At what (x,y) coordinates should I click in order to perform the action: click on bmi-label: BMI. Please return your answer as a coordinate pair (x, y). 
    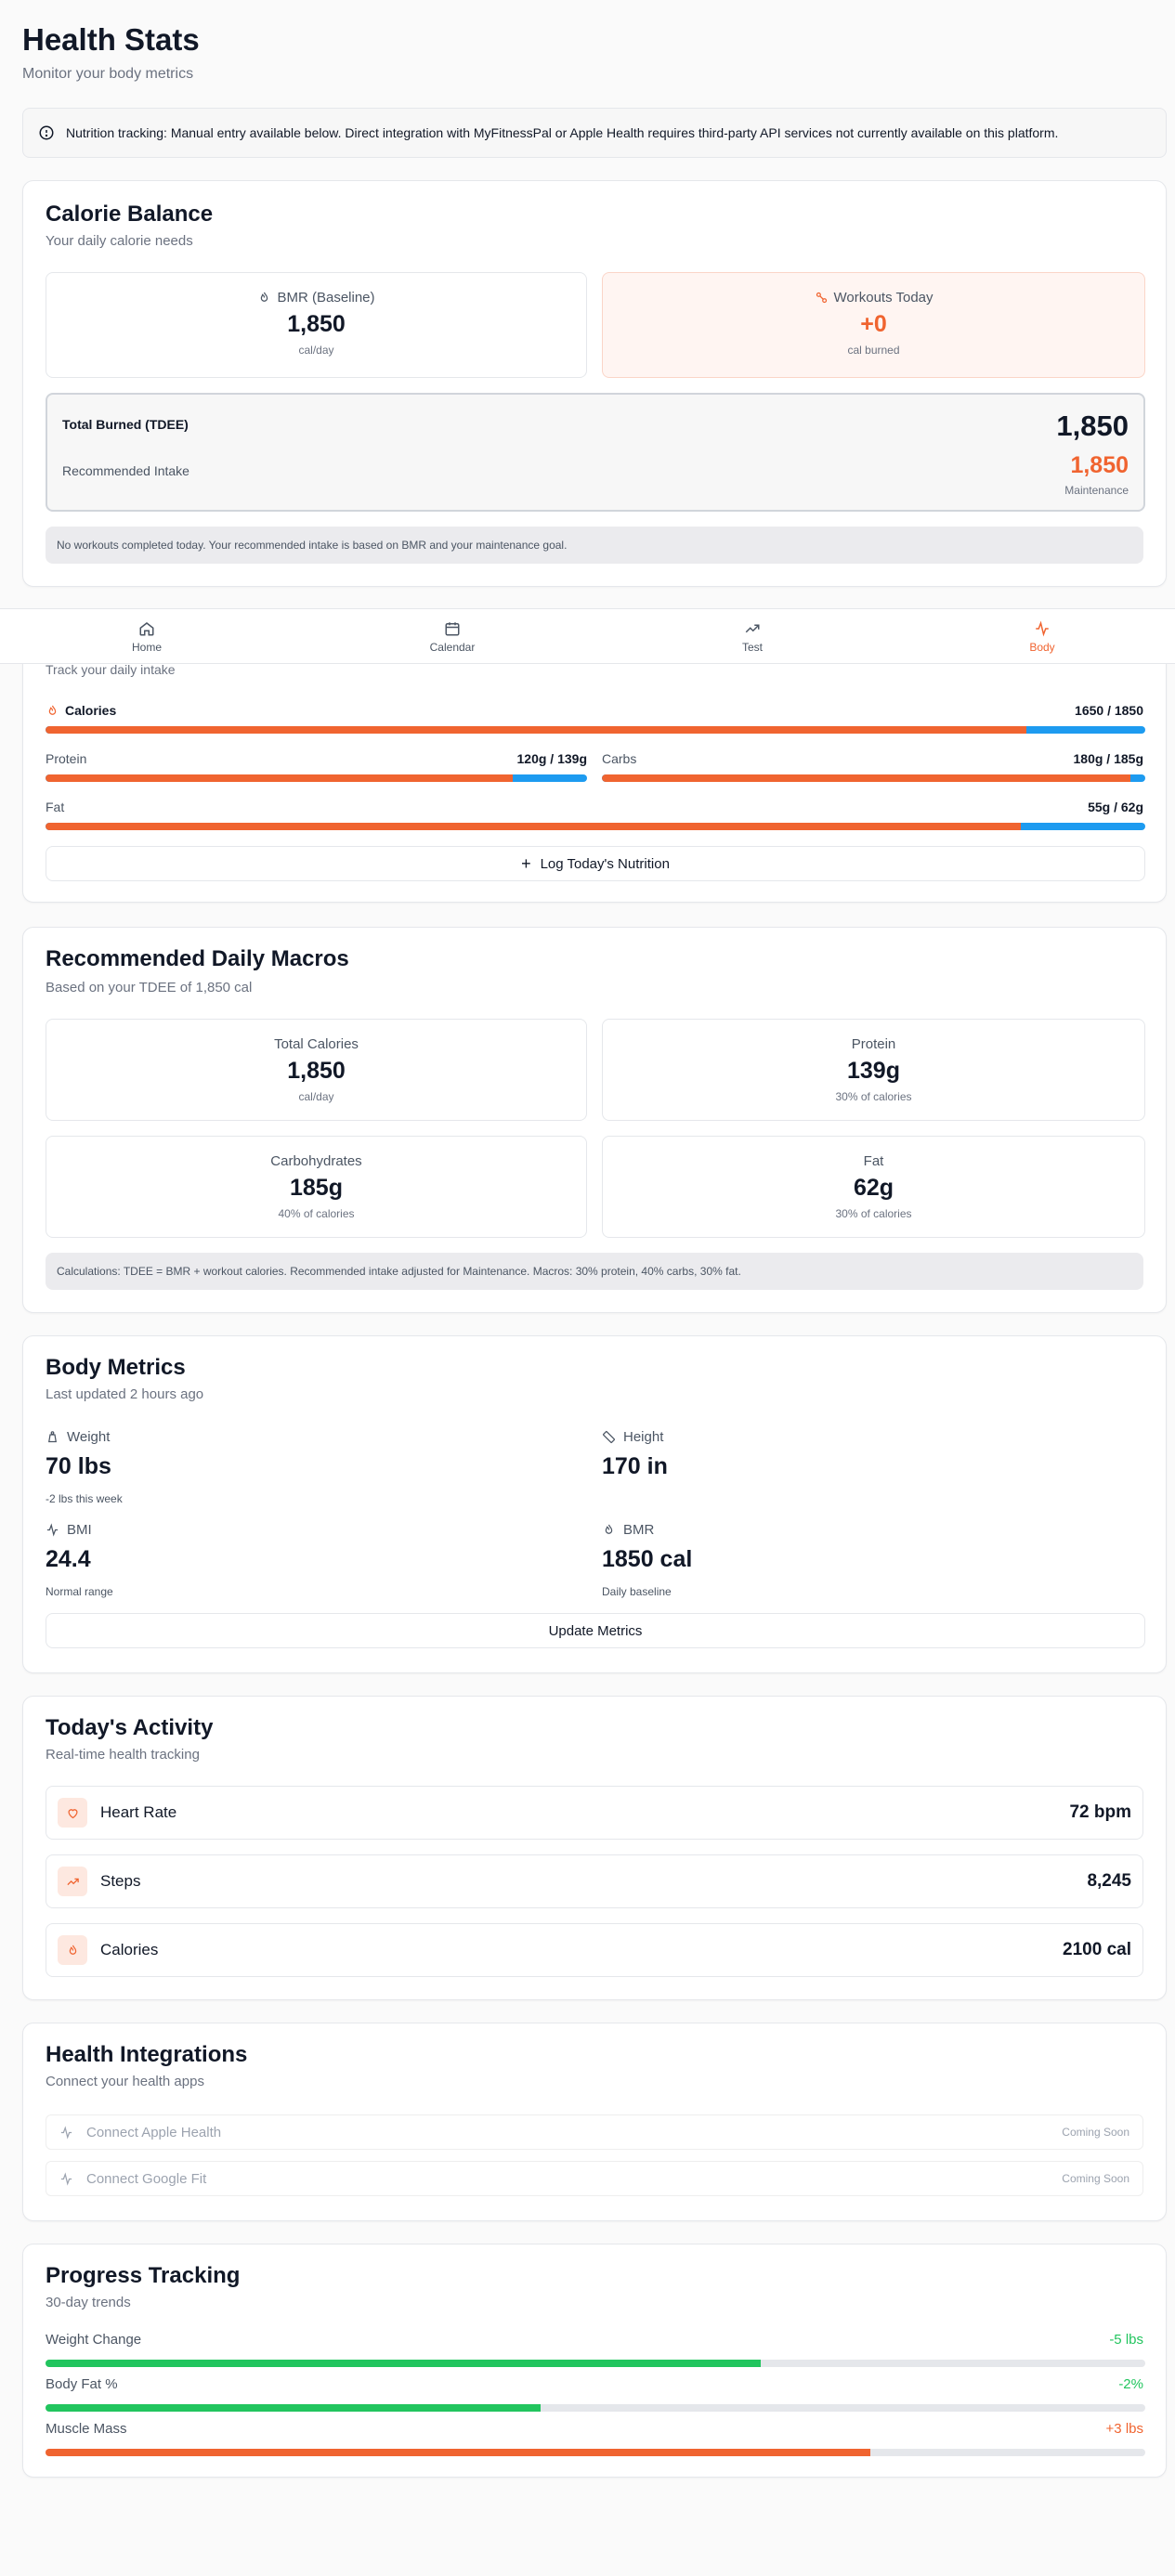
    Looking at the image, I should click on (69, 1530).